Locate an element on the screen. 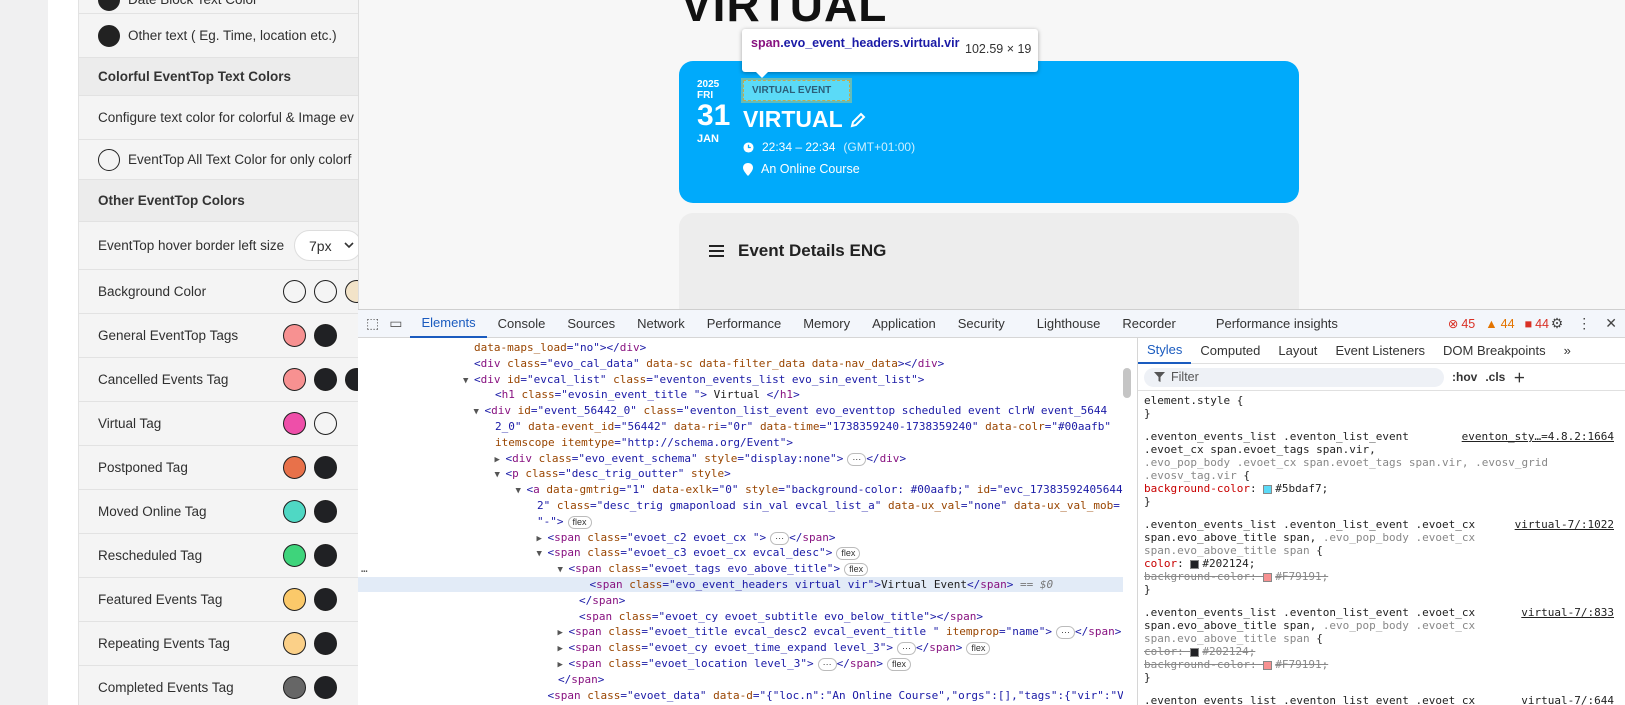 Image resolution: width=1625 pixels, height=705 pixels. issues-badge: ■ 44 is located at coordinates (1537, 324).